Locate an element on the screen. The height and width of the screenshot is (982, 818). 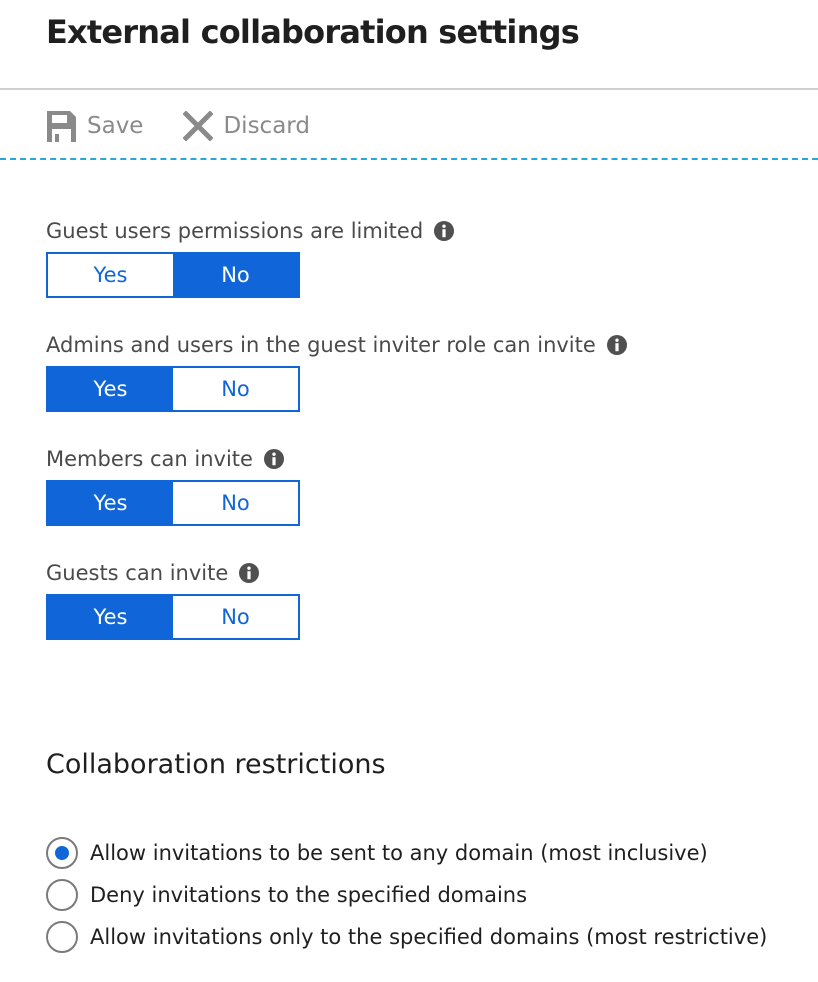
save-icon is located at coordinates (61, 126).